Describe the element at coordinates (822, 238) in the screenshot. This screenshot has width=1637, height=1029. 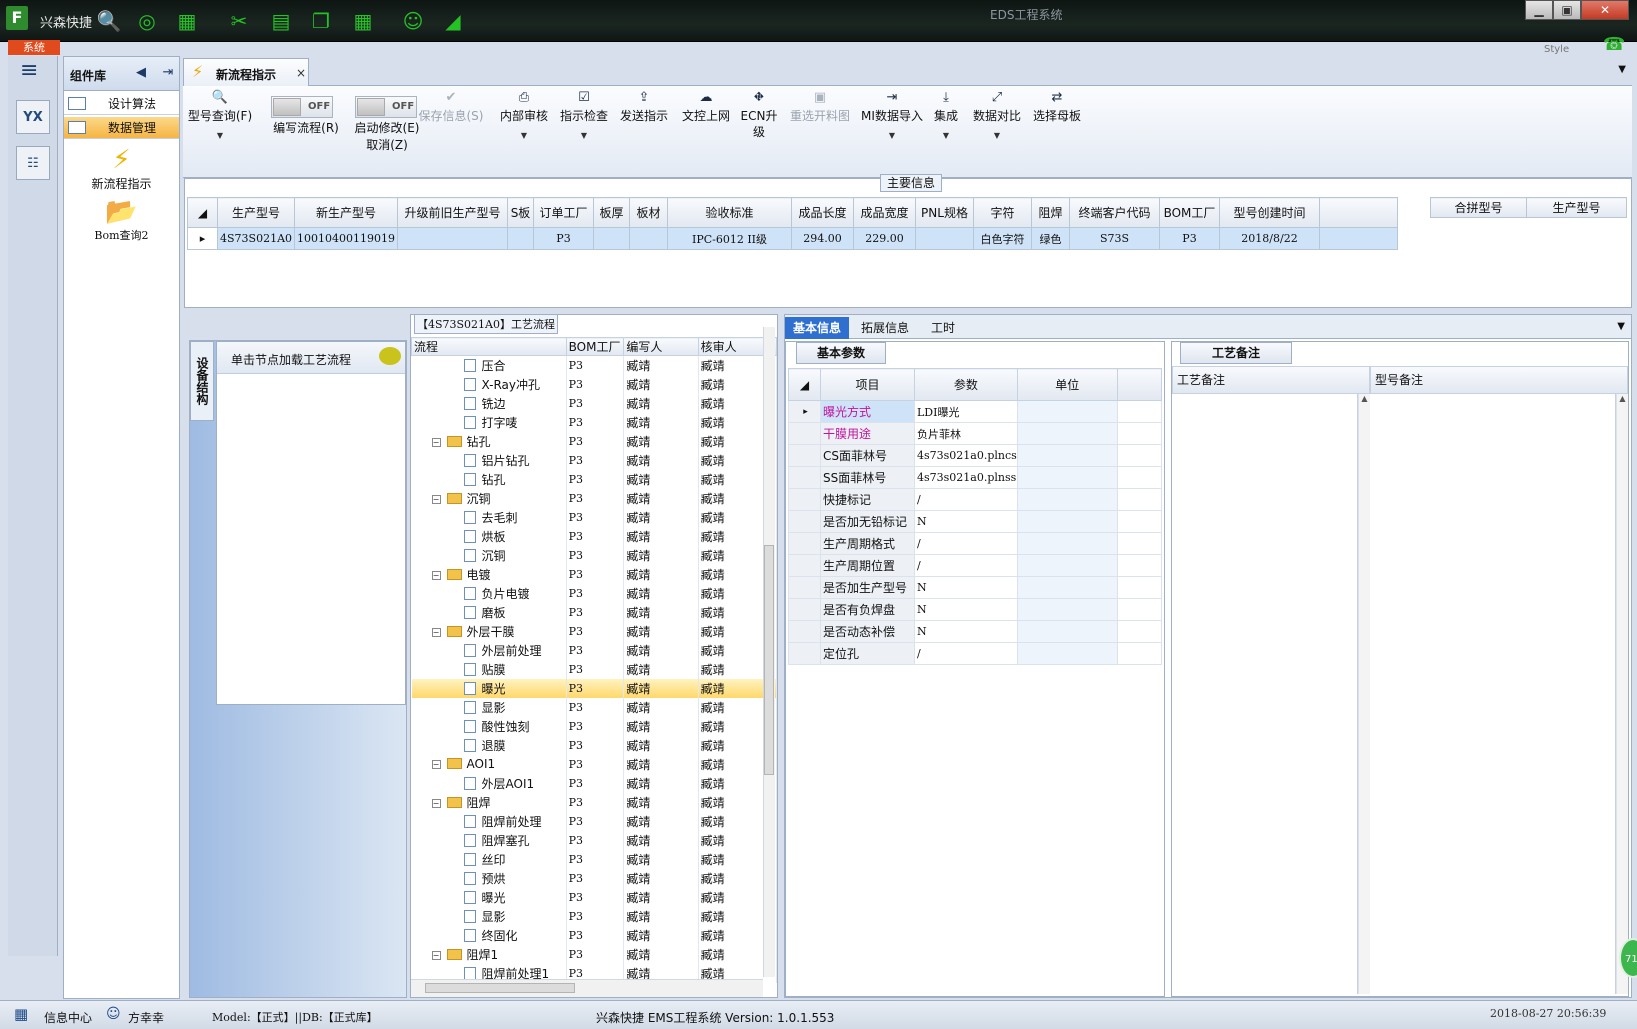
I see `table-cell: 294.00` at that location.